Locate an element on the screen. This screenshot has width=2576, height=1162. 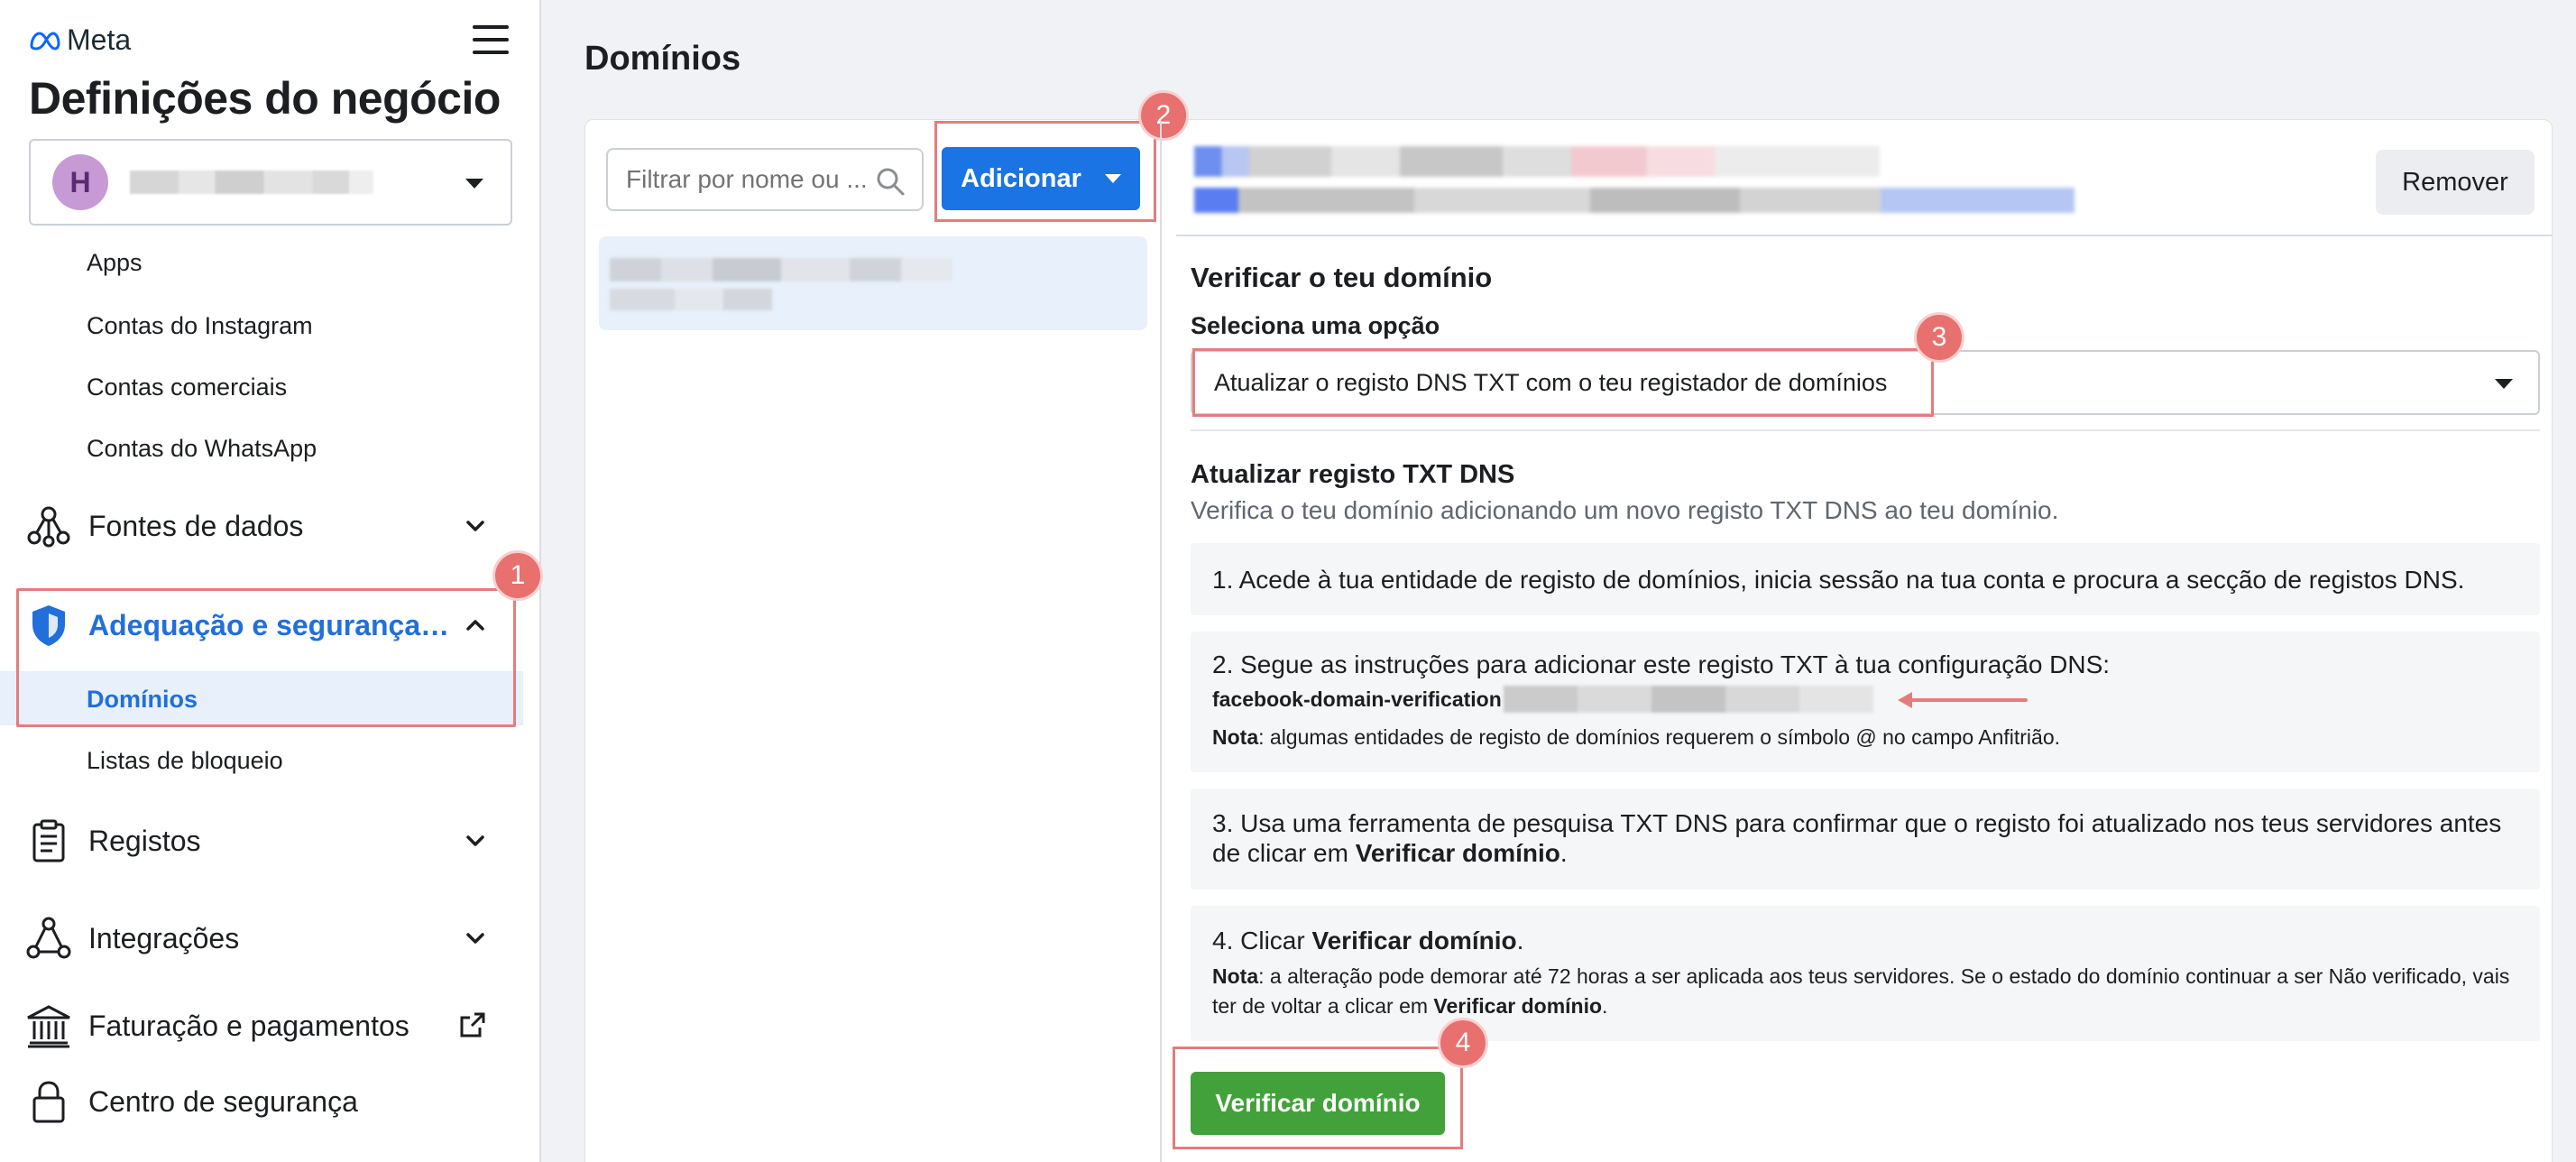
step-badge: 4 is located at coordinates (1463, 1043).